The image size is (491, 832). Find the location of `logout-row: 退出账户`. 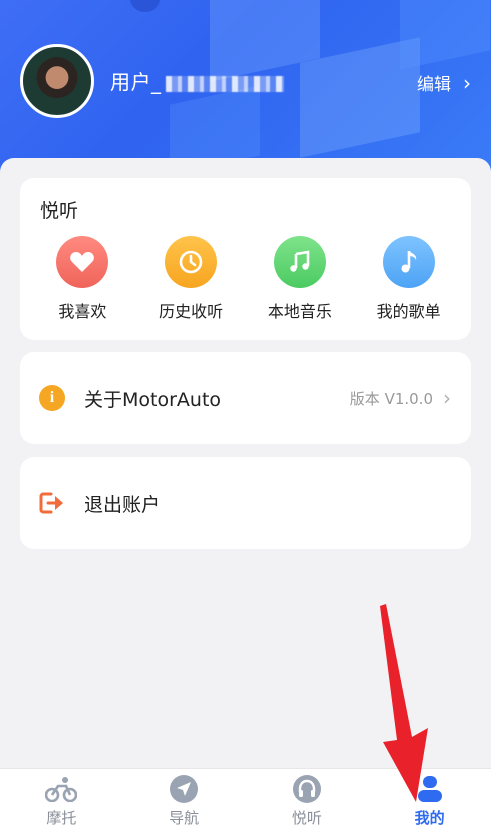

logout-row: 退出账户 is located at coordinates (245, 503).